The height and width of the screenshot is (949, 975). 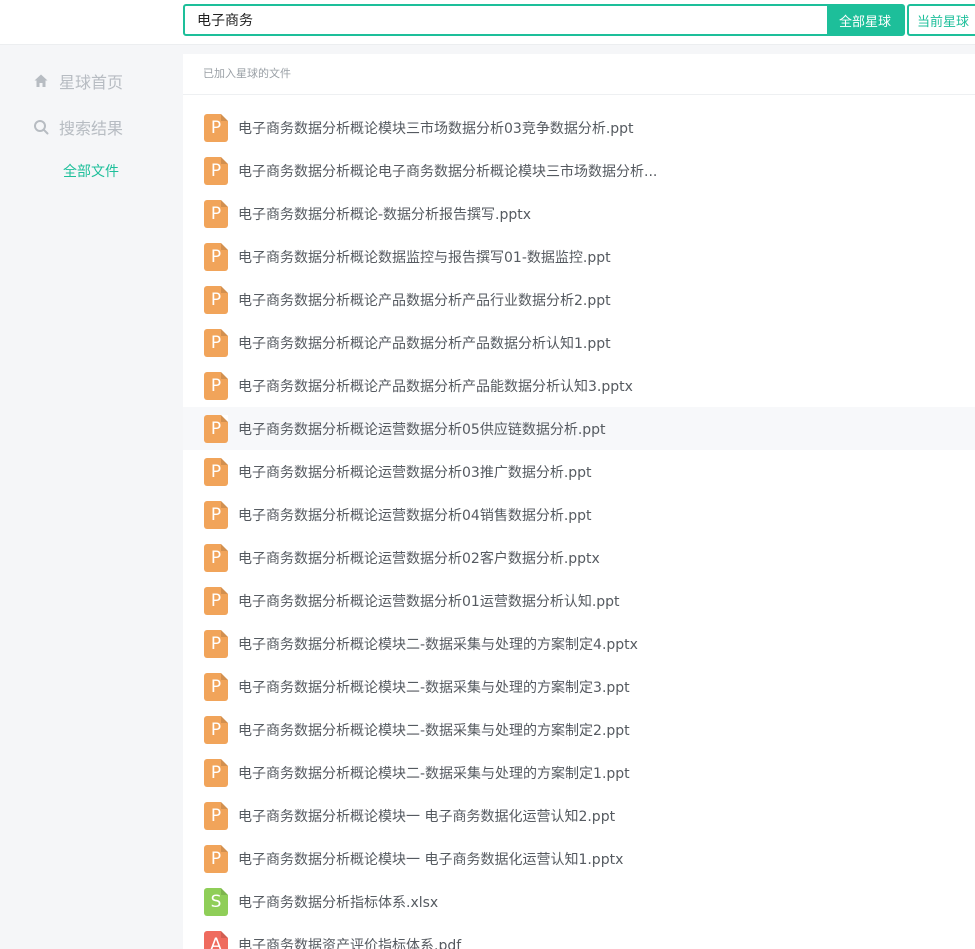 I want to click on file-name: 电子商务数据分析概论模块一 电子商务数据化运营认知1.pptx, so click(x=431, y=859).